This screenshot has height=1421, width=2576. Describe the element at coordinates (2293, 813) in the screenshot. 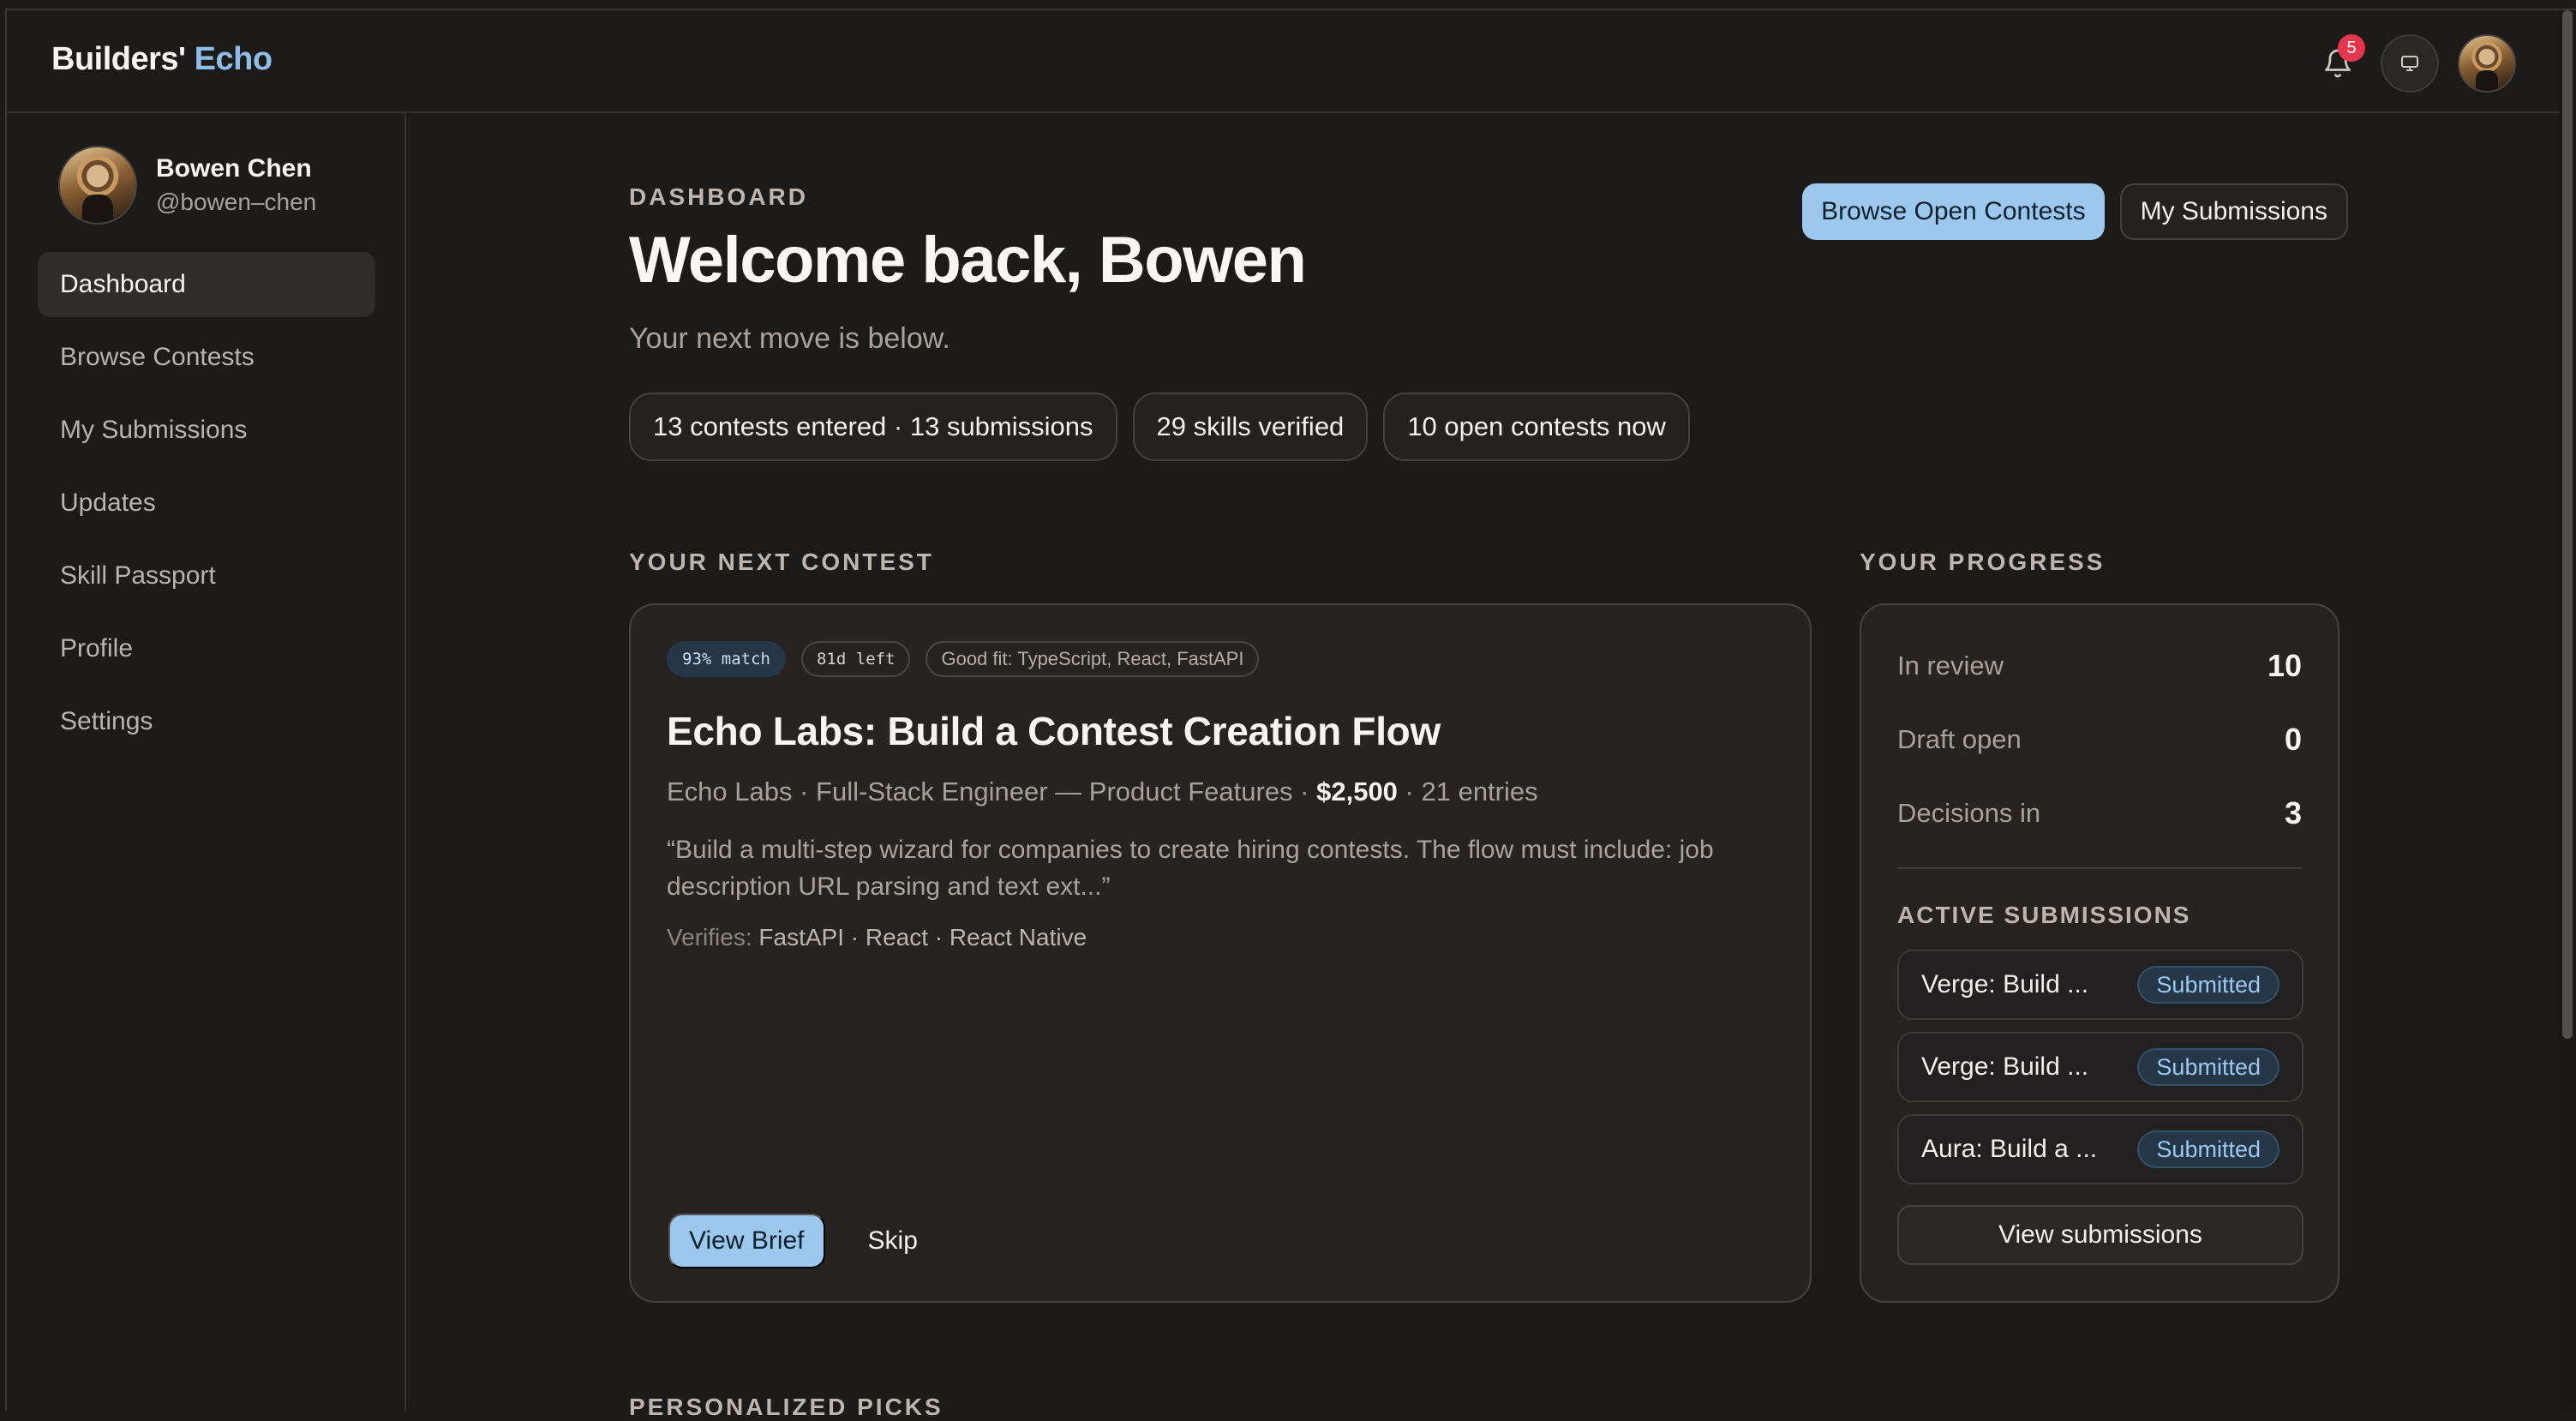

I see `metric-value: 3` at that location.